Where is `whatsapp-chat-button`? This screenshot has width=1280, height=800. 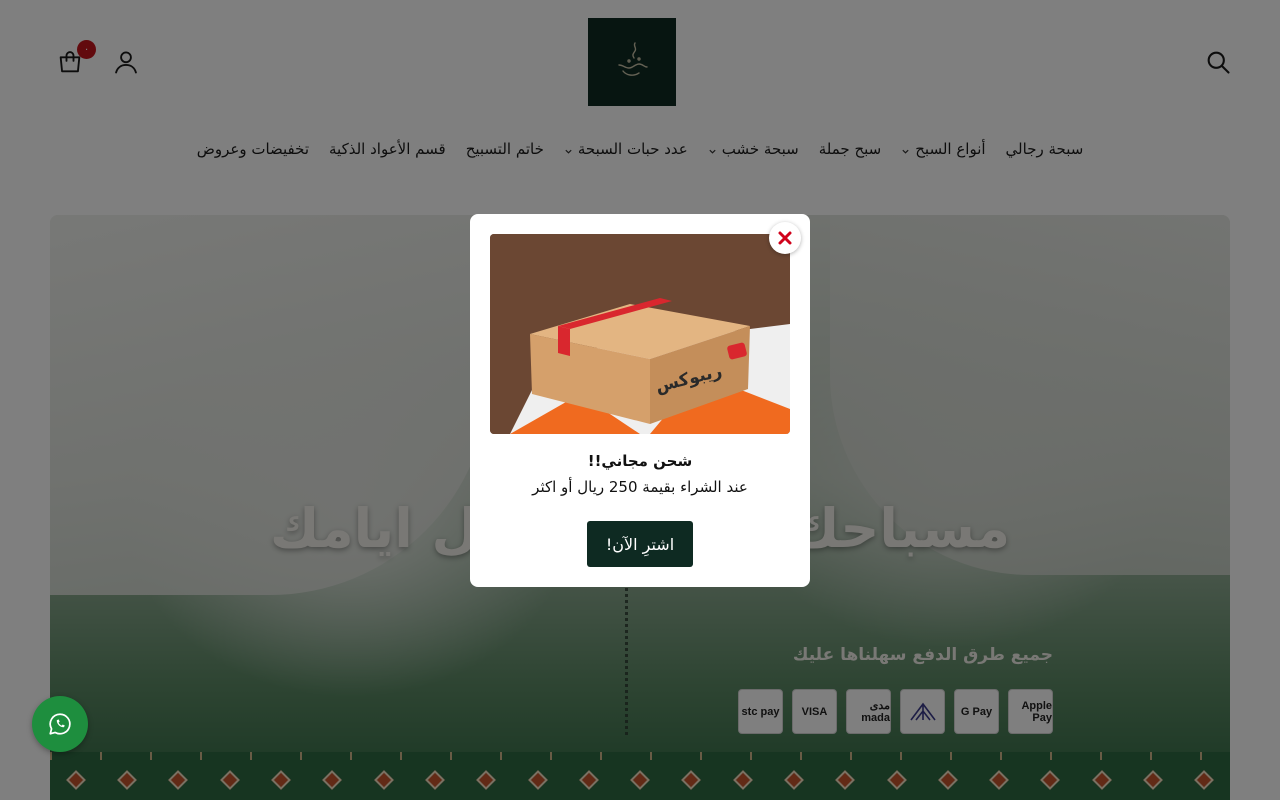
whatsapp-chat-button is located at coordinates (60, 724).